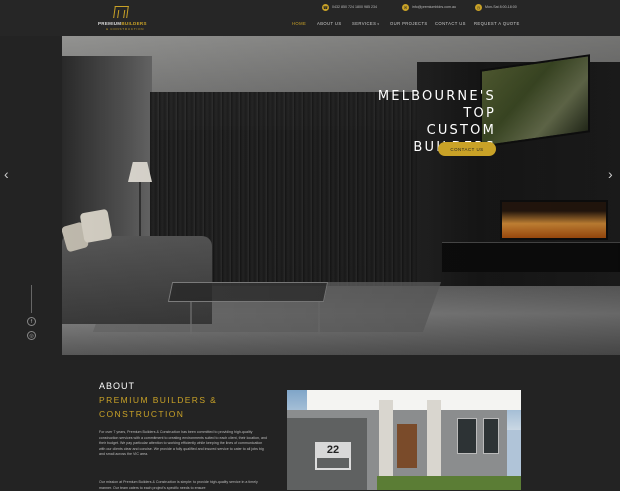  Describe the element at coordinates (333, 464) in the screenshot. I see `house-mailbox` at that location.